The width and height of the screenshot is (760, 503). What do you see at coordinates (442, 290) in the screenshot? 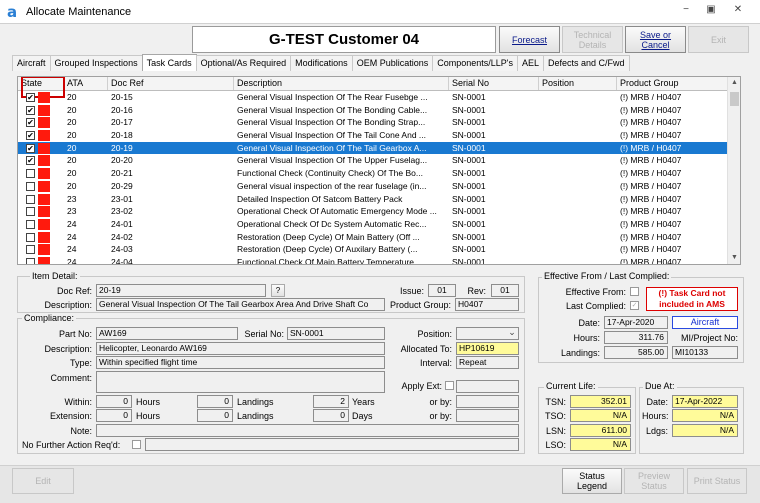
I see `issue-field: 01` at bounding box center [442, 290].